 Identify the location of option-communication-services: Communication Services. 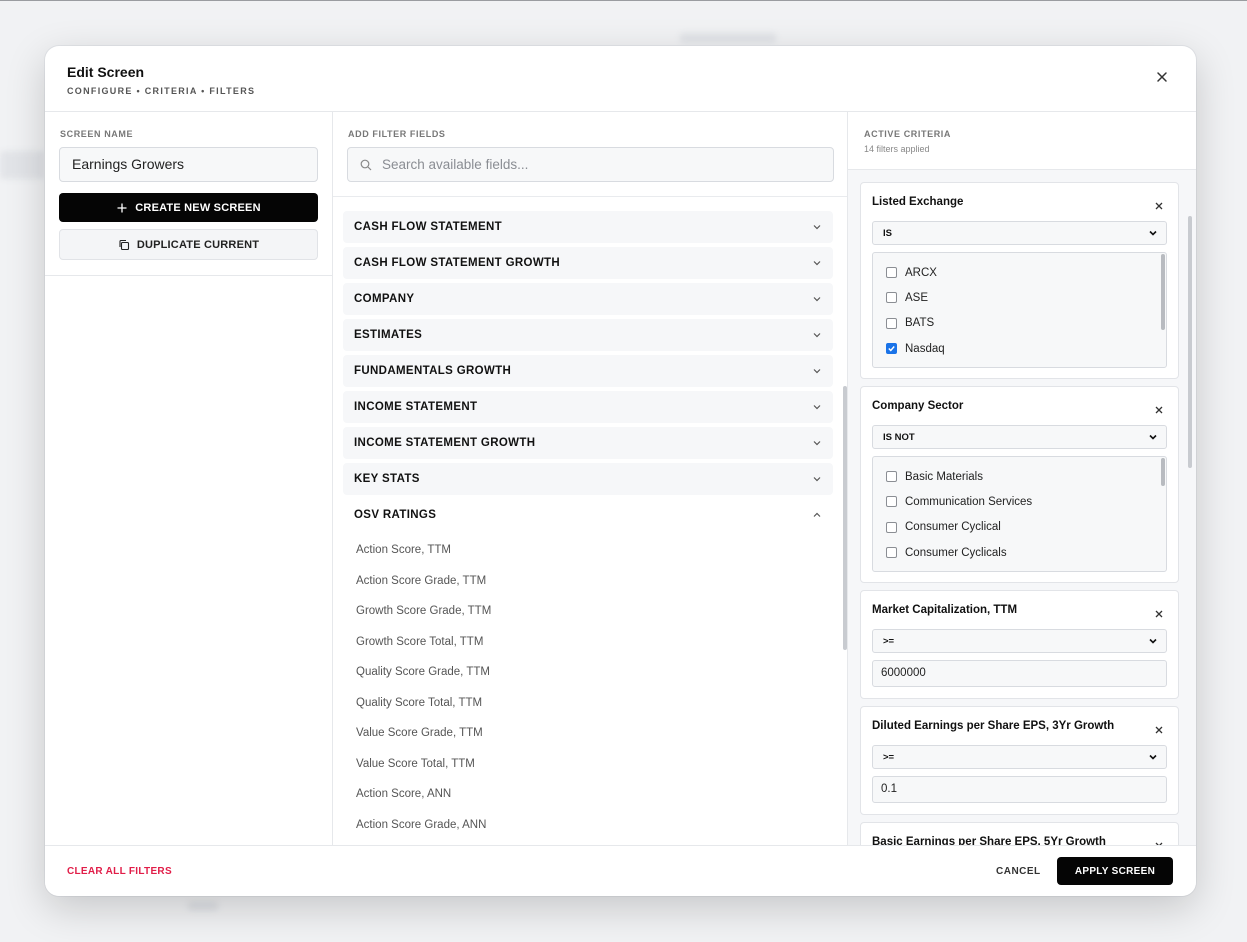
(1019, 501).